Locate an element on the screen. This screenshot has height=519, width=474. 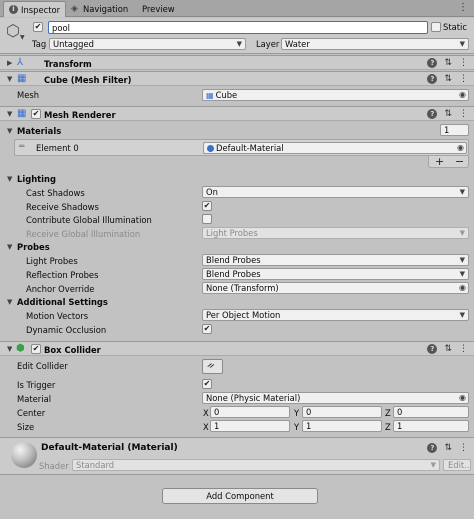
receive-shadows-label: Receive Shadows is located at coordinates (62, 207).